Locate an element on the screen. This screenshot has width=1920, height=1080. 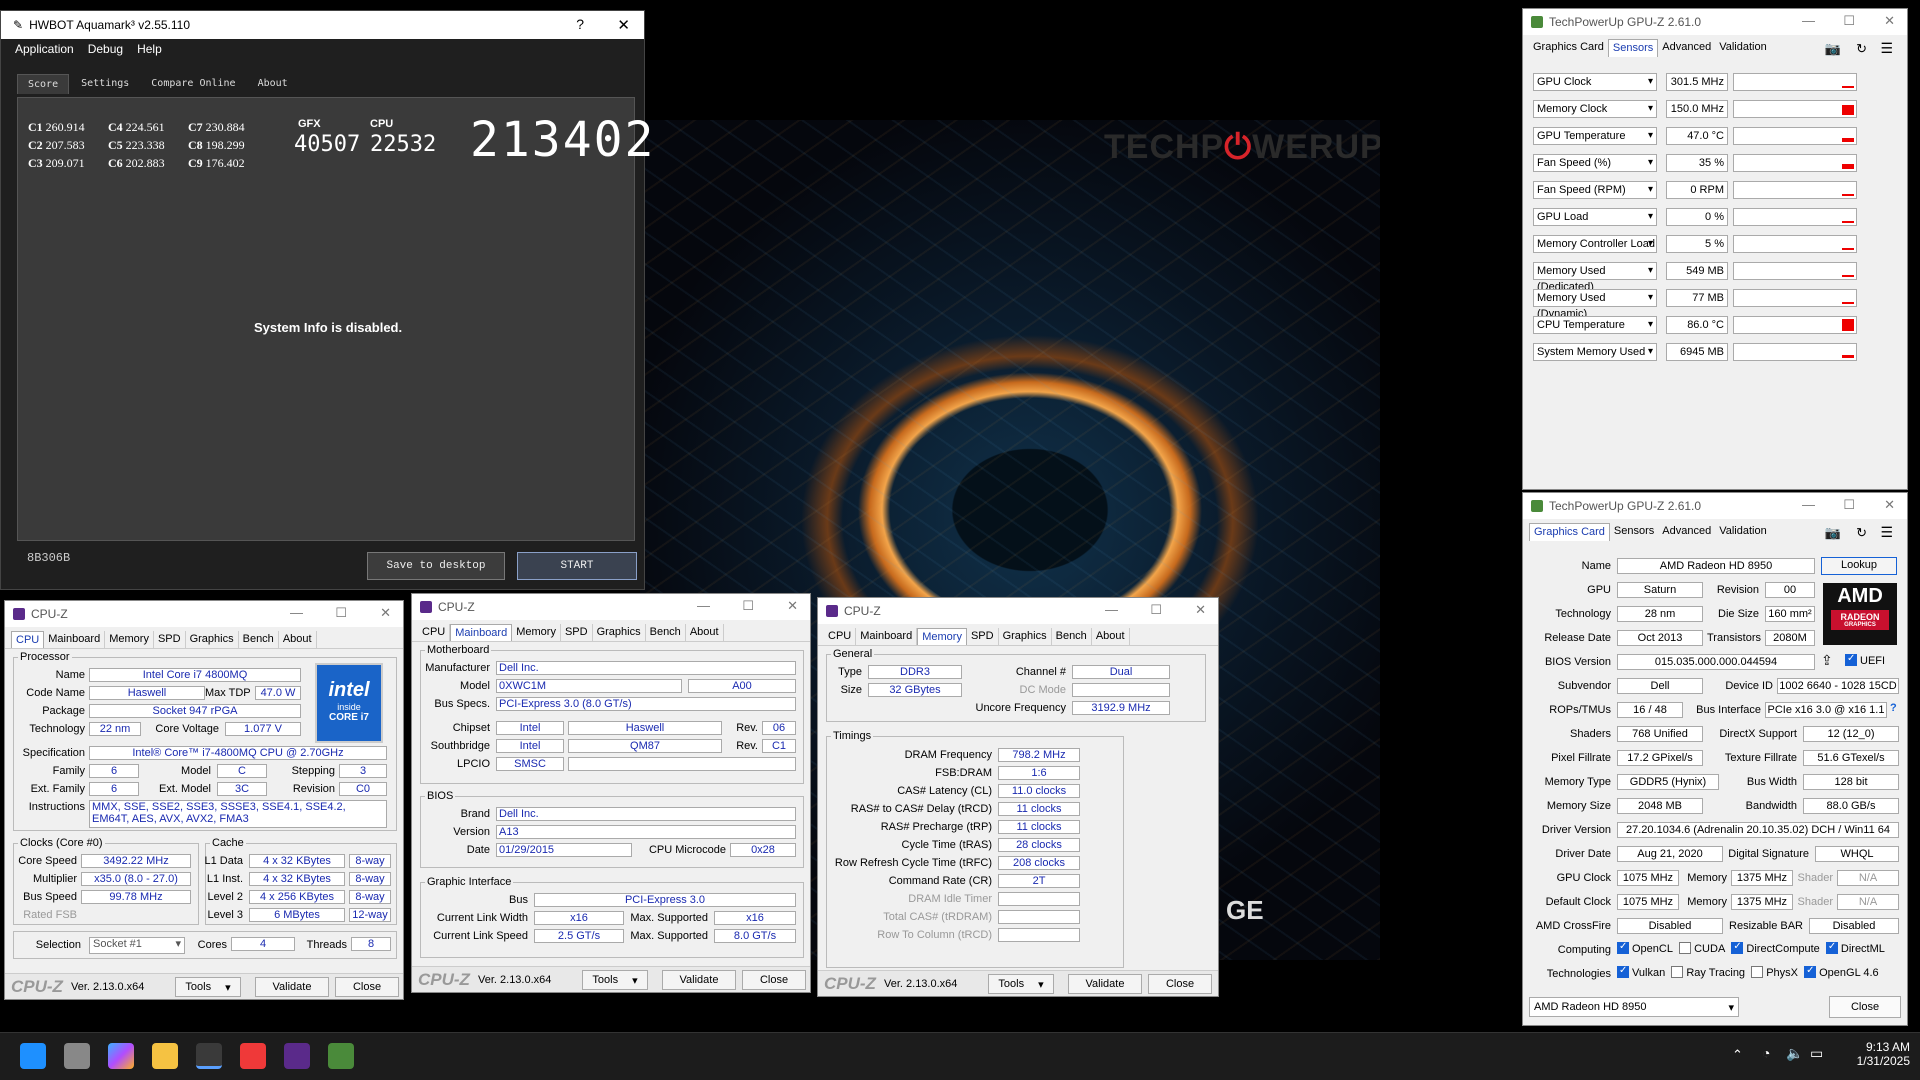
sensor-name-select: Memory Clock is located at coordinates (1595, 109).